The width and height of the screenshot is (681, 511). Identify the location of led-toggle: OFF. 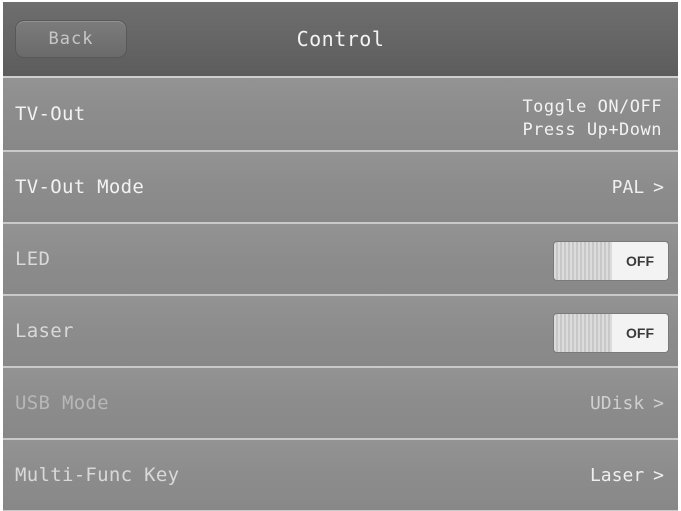
(611, 261).